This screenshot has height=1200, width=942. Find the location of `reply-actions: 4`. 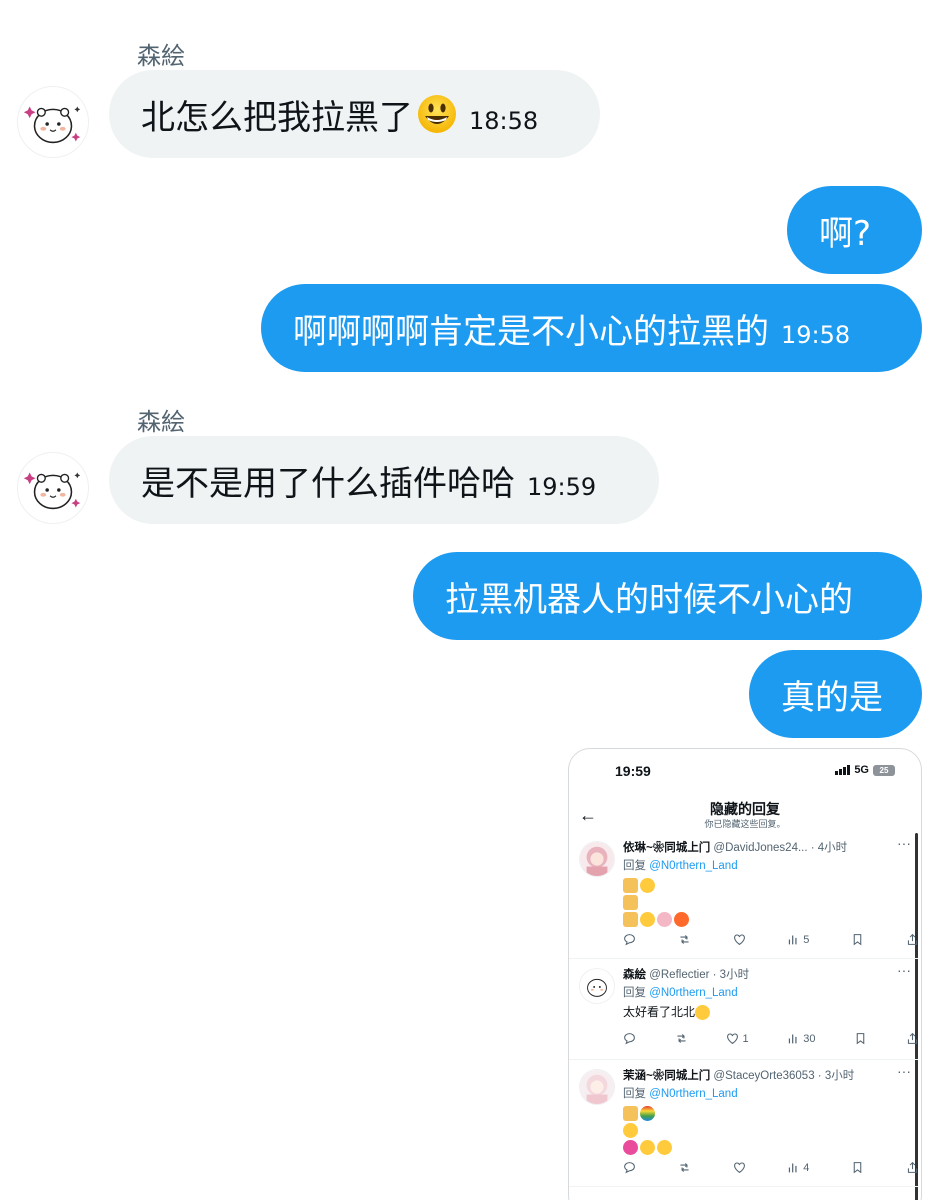

reply-actions: 4 is located at coordinates (771, 1167).